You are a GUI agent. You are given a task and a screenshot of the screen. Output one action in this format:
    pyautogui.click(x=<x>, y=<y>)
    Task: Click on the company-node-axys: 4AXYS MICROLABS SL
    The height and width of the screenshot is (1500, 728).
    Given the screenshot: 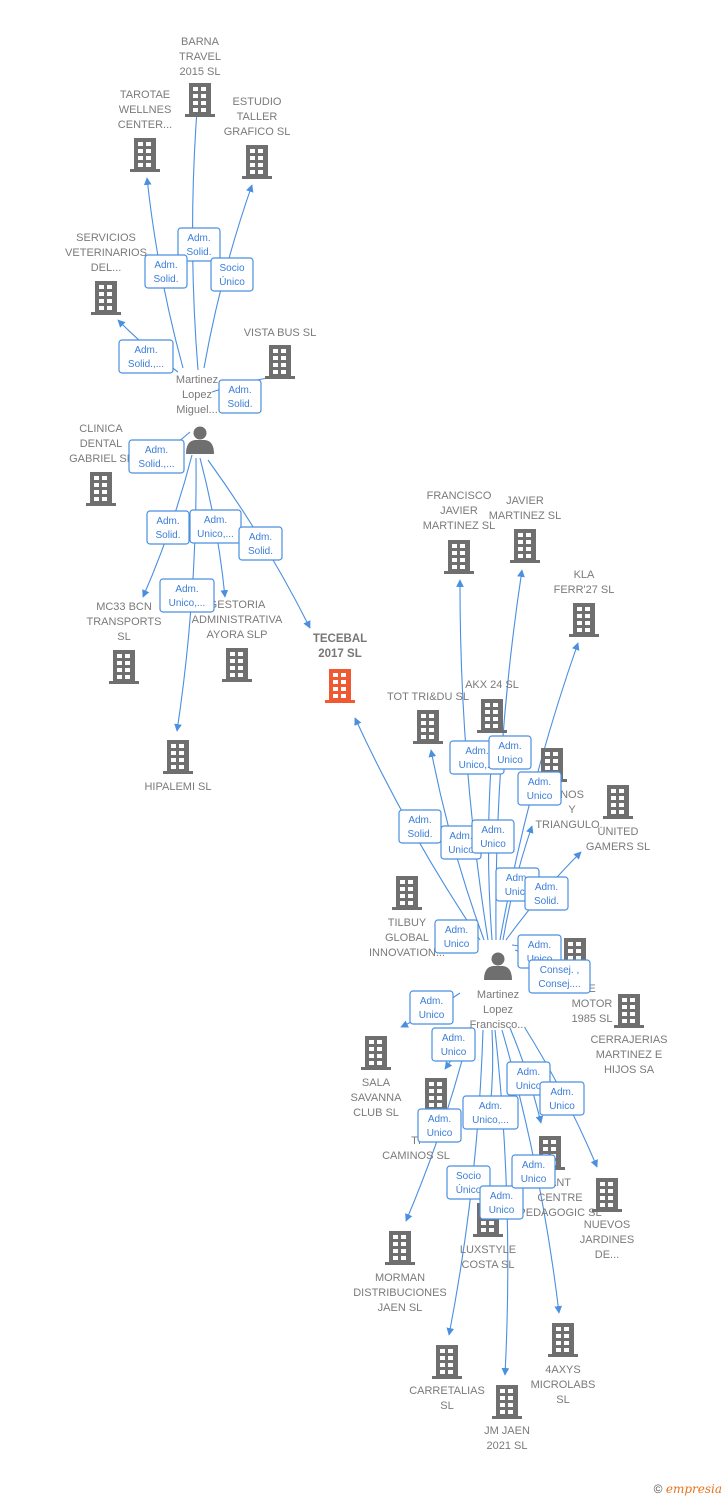 What is the action you would take?
    pyautogui.click(x=563, y=1364)
    